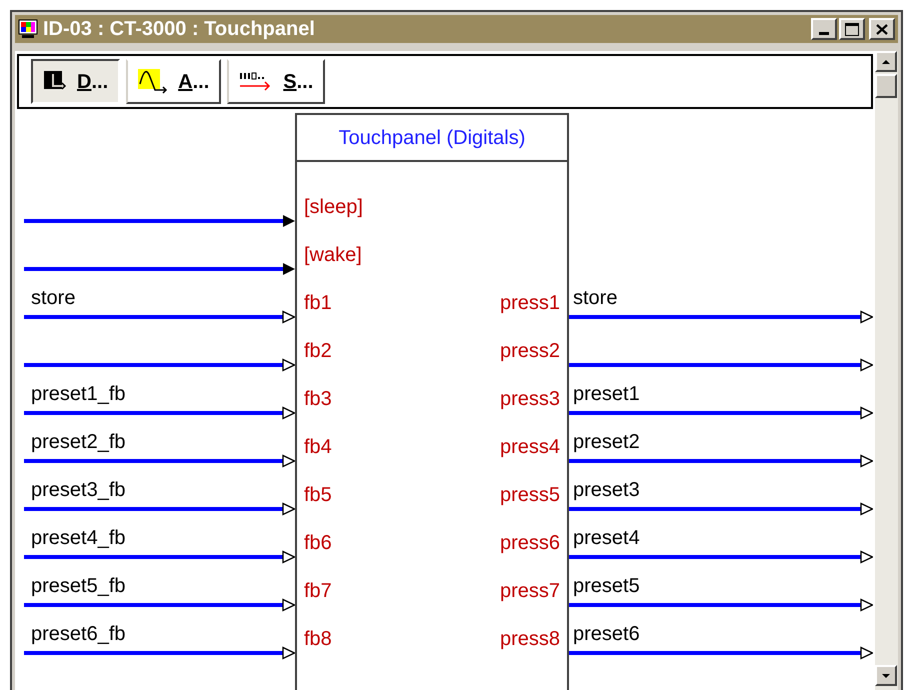  I want to click on input-port-label: fb4, so click(318, 447).